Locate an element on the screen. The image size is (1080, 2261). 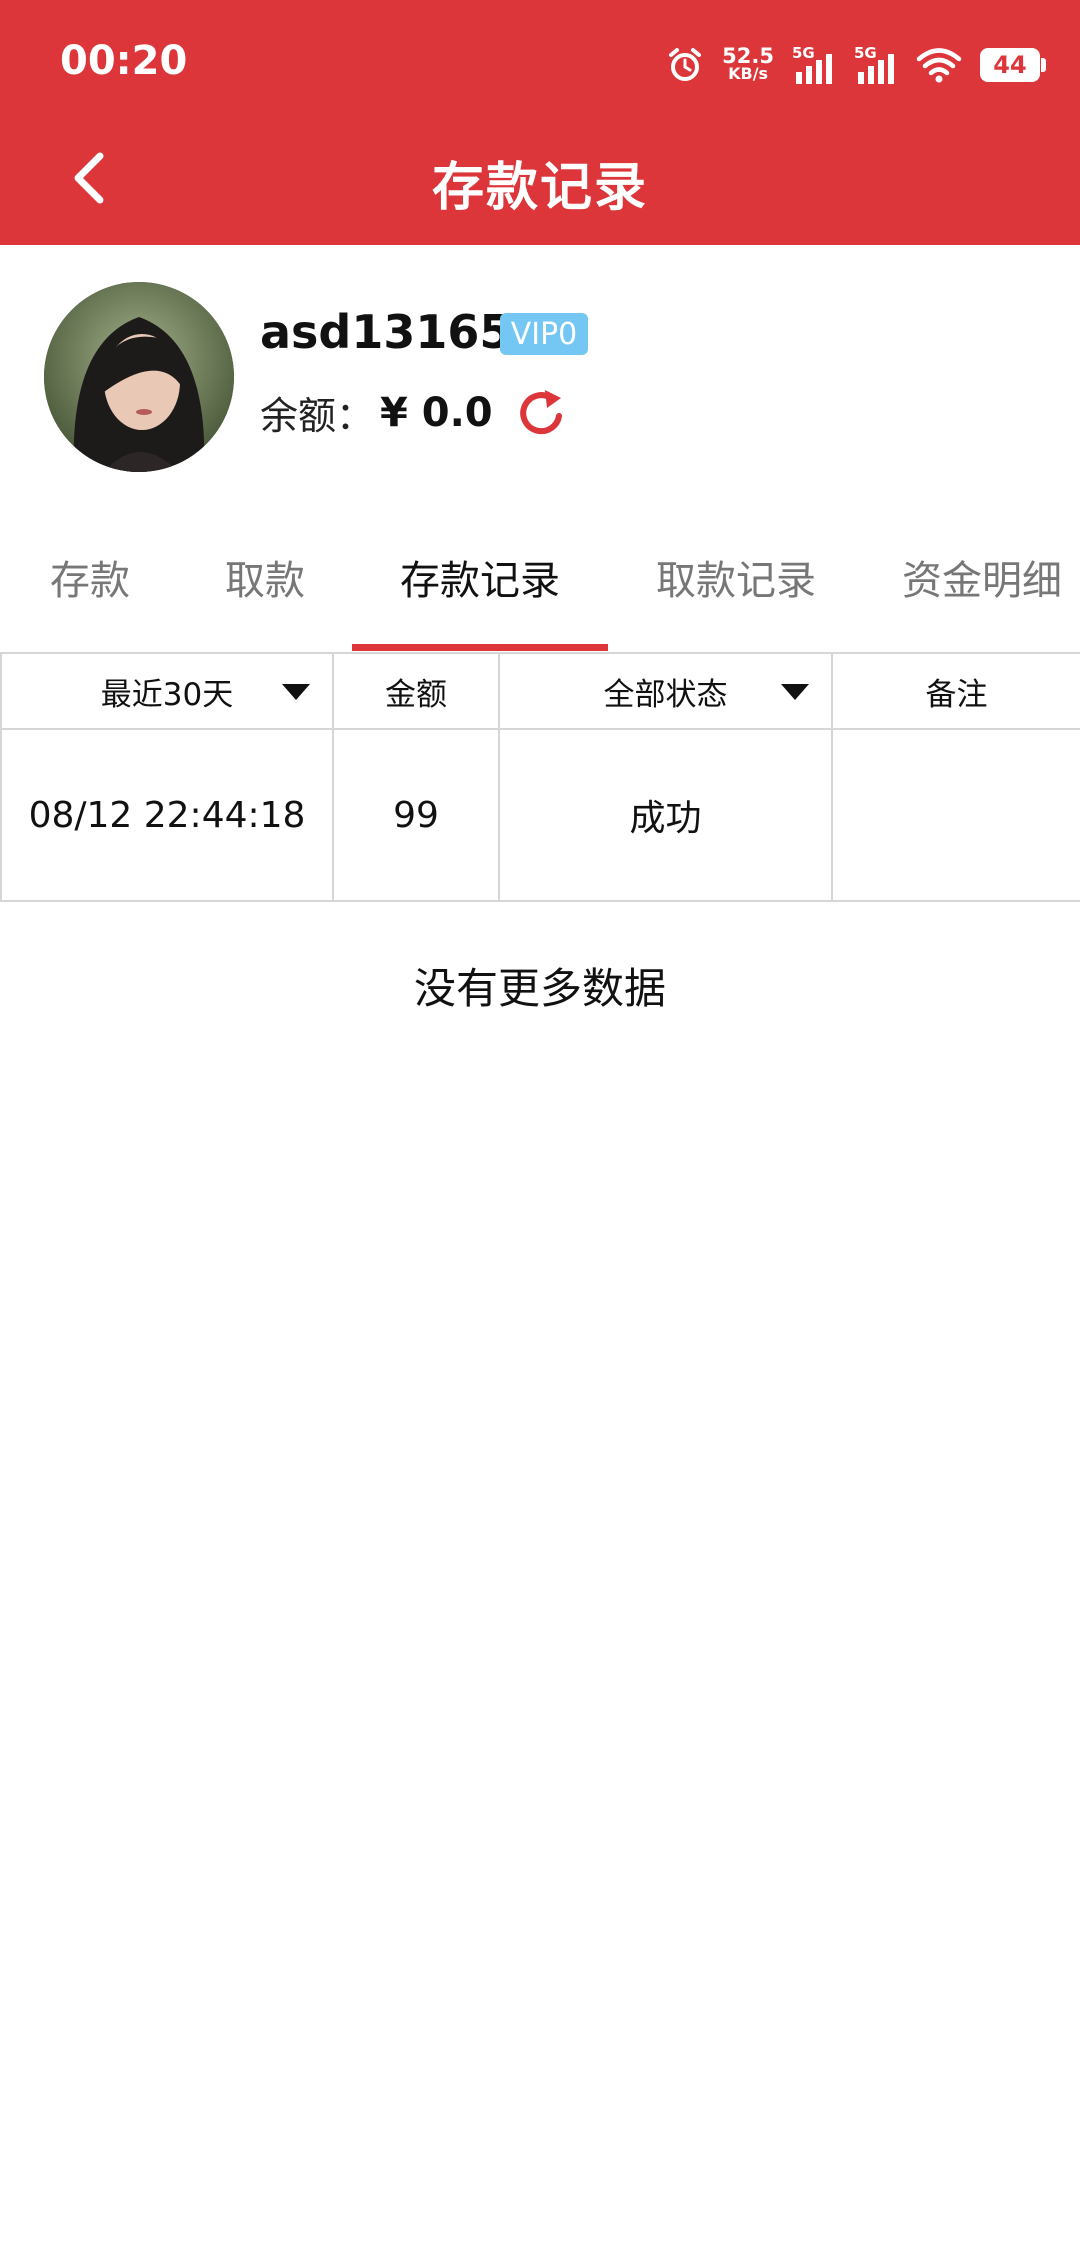
tab-bar: 存款 取款 存款记录 取款记录 资金明细 is located at coordinates (540, 603).